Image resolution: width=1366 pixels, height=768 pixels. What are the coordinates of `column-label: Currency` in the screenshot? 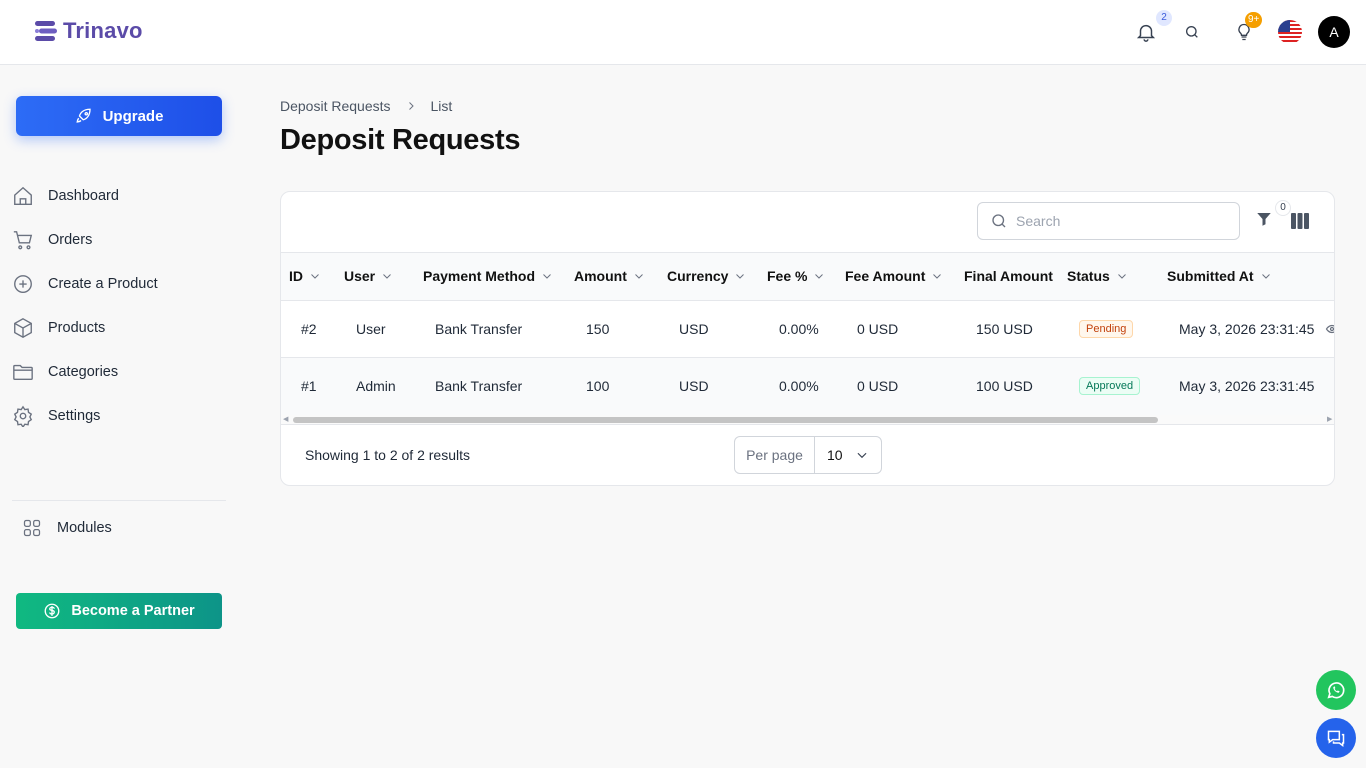 It's located at (698, 276).